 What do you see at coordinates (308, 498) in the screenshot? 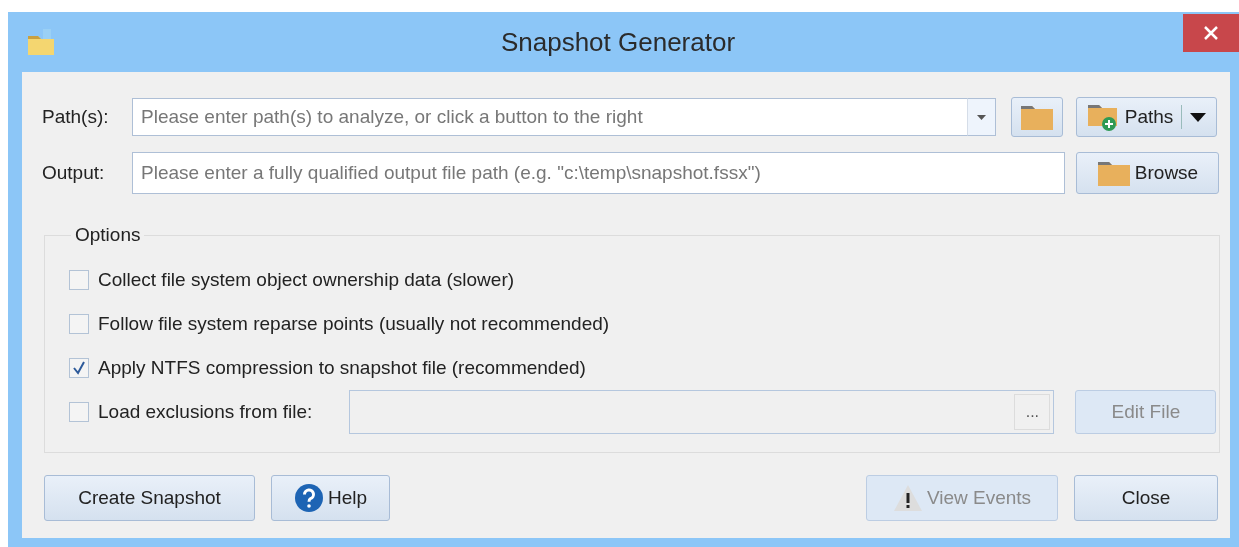
I see `help-icon` at bounding box center [308, 498].